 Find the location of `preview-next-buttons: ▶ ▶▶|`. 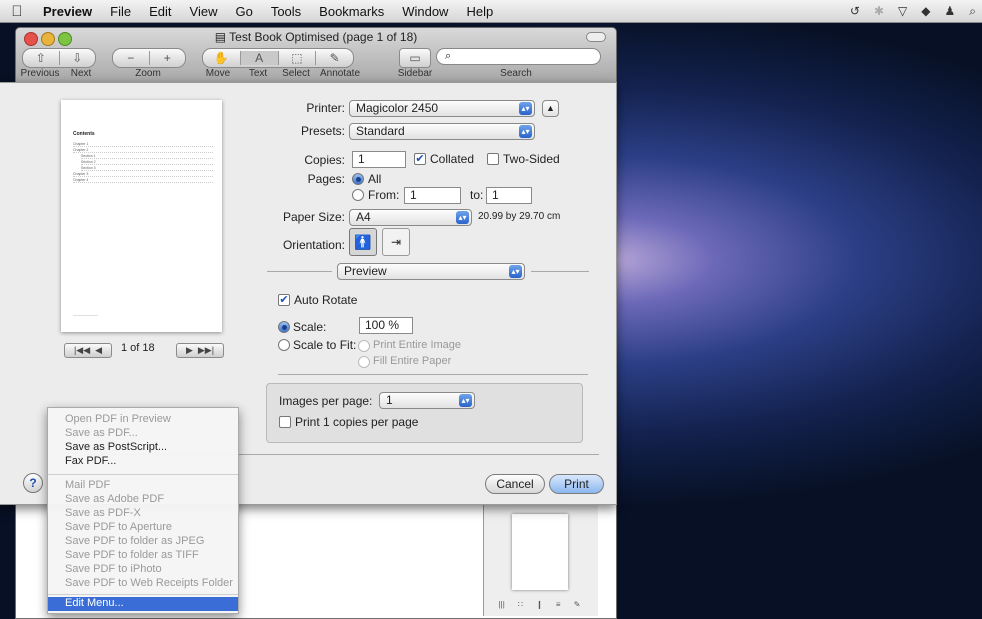

preview-next-buttons: ▶ ▶▶| is located at coordinates (200, 350).